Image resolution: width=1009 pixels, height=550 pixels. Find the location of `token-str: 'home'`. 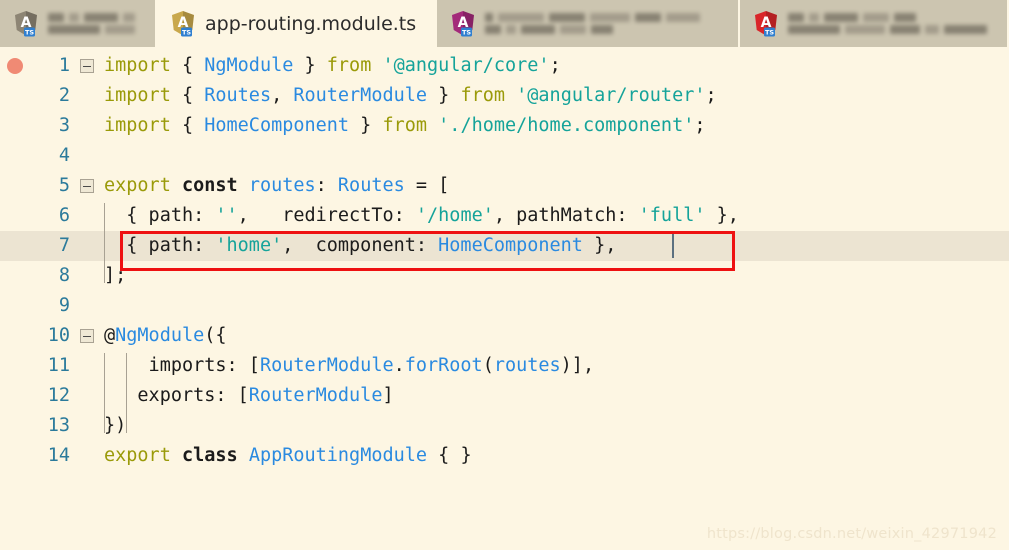

token-str: 'home' is located at coordinates (249, 245).